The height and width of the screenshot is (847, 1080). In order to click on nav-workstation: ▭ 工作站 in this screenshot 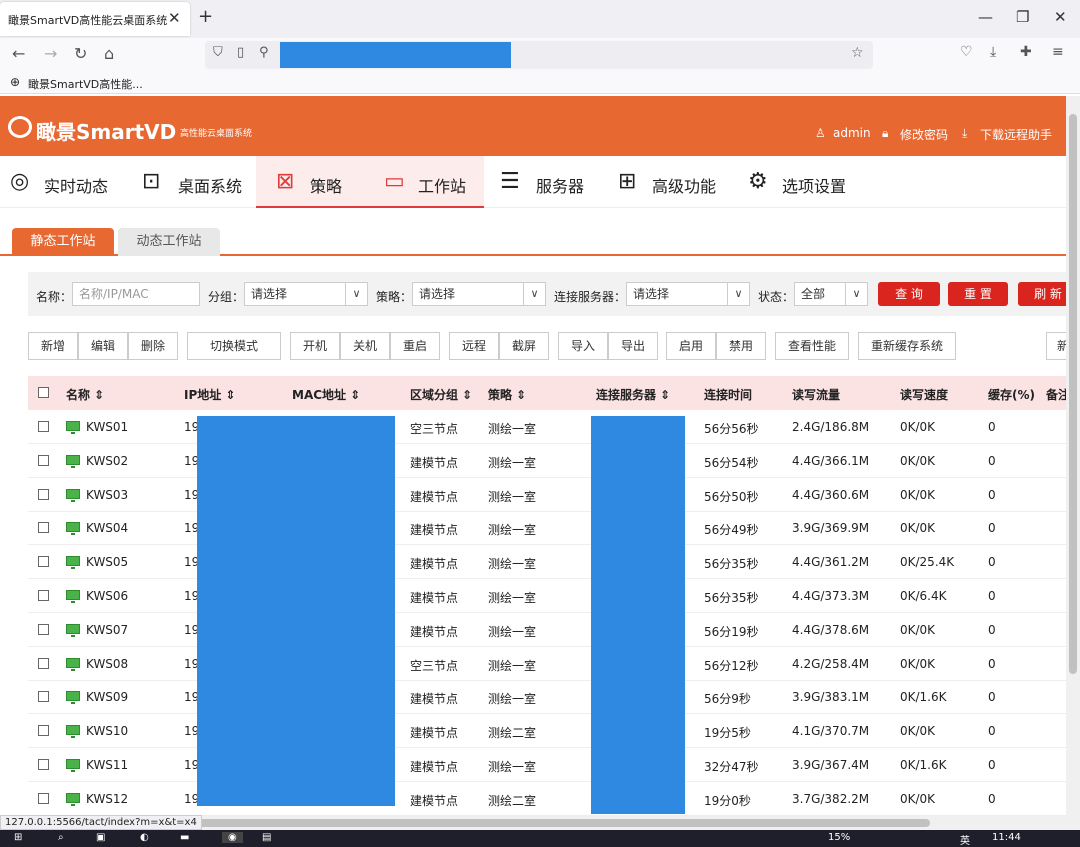, I will do `click(424, 182)`.